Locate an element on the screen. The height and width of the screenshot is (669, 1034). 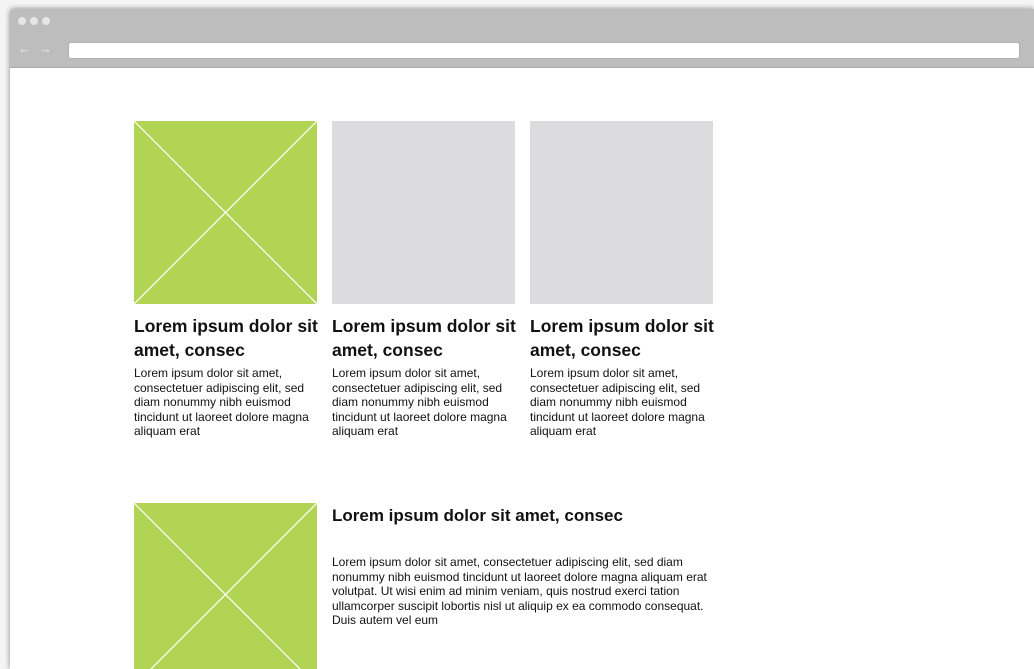
card-2-title: Lorem ipsum dolor sit amet, consec is located at coordinates (424, 338).